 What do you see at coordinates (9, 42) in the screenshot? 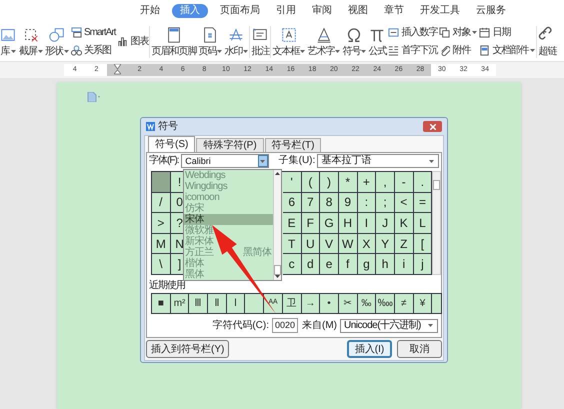
I see `ribbon-button: 库` at bounding box center [9, 42].